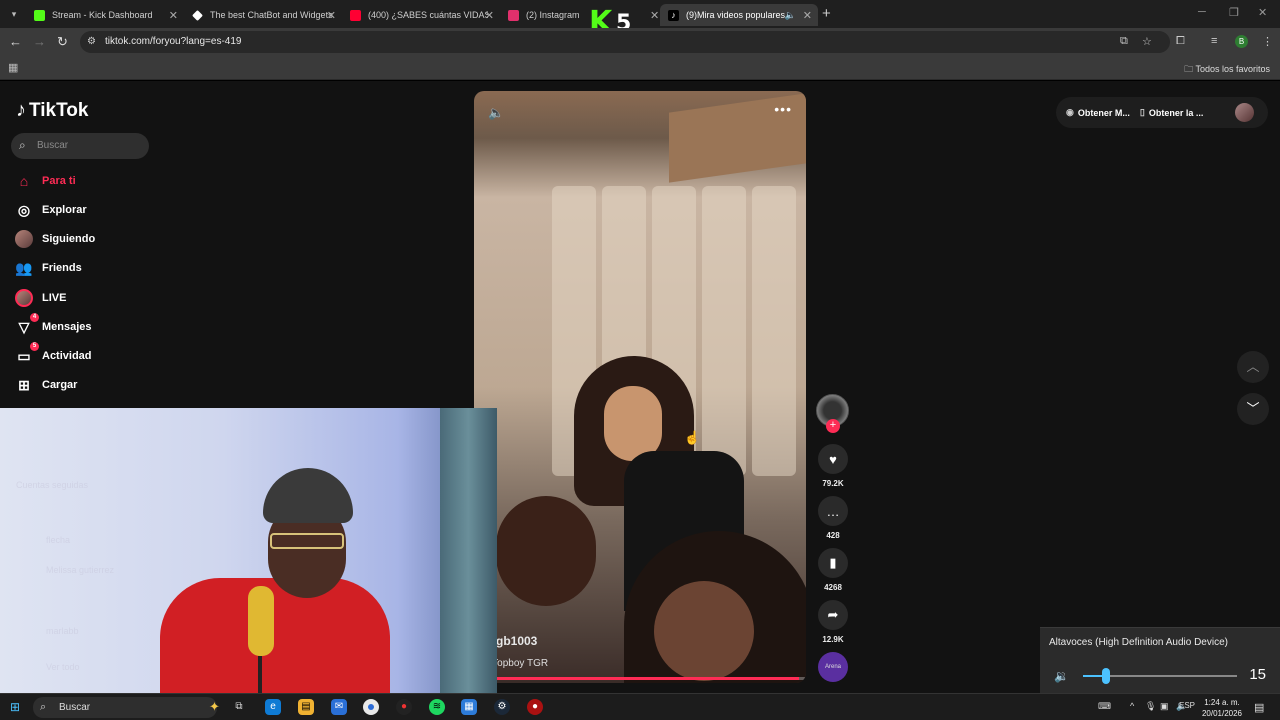 The width and height of the screenshot is (1280, 720). Describe the element at coordinates (14, 14) in the screenshot. I see `tab-search-button: ▾` at that location.